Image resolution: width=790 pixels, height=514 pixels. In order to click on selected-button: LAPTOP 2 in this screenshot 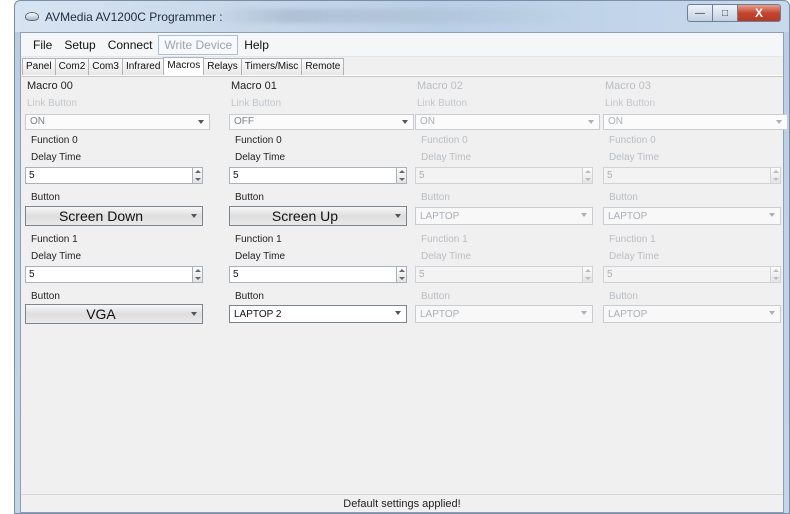, I will do `click(258, 314)`.